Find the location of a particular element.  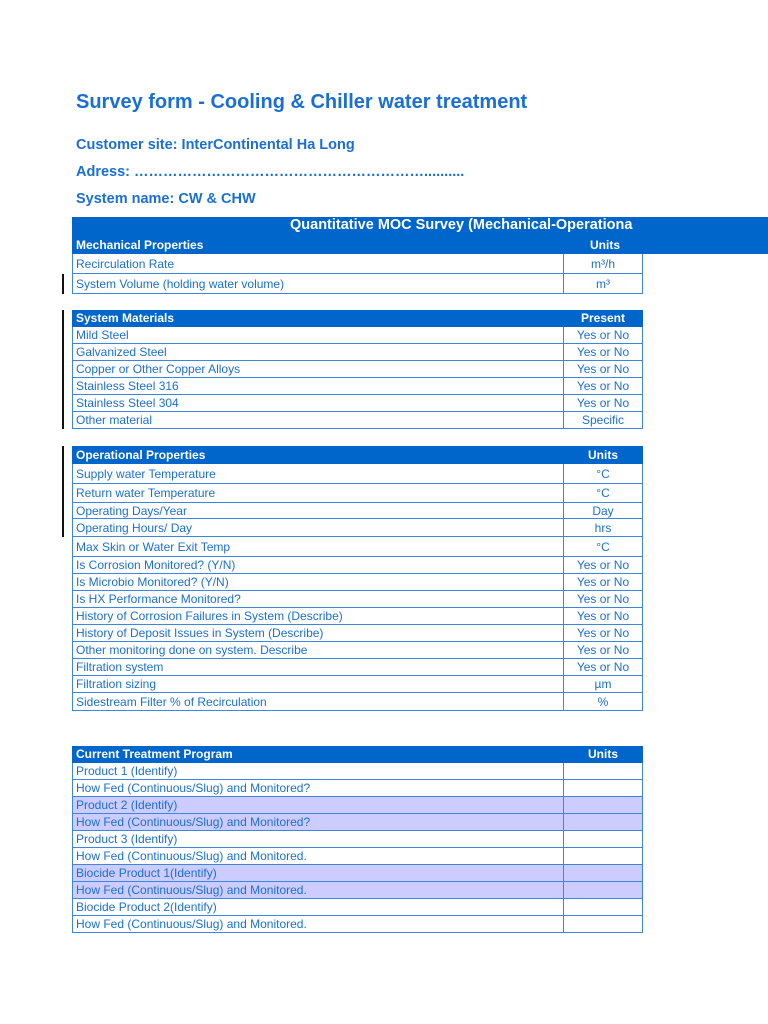

table-row: Filtration system Yes or No is located at coordinates (357, 667).